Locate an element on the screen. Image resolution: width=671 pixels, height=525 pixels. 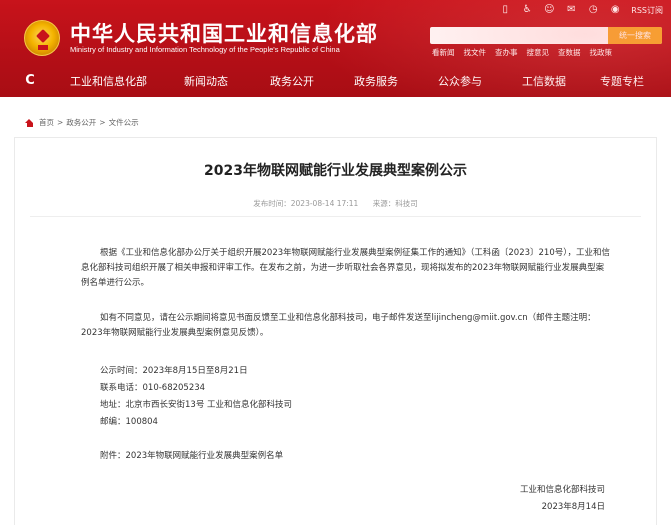
weibo-icon: ◉ is located at coordinates (615, 10).